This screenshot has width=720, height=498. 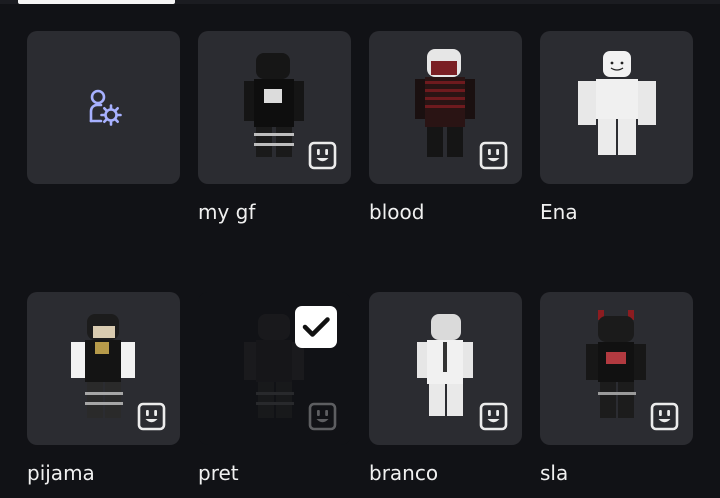 I want to click on outfit-name: pret, so click(x=218, y=473).